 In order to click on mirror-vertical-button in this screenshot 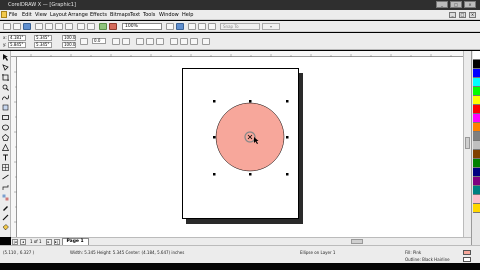, I will do `click(126, 41)`.